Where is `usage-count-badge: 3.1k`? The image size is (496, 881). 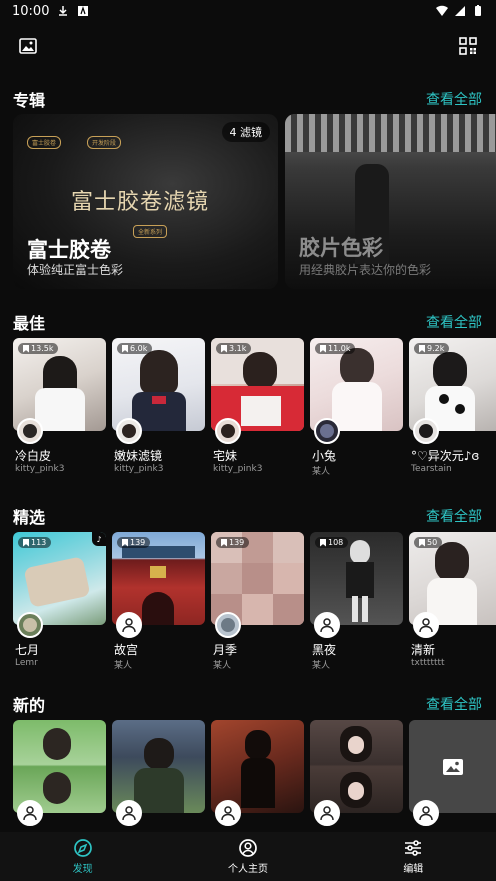
usage-count-badge: 3.1k is located at coordinates (234, 348).